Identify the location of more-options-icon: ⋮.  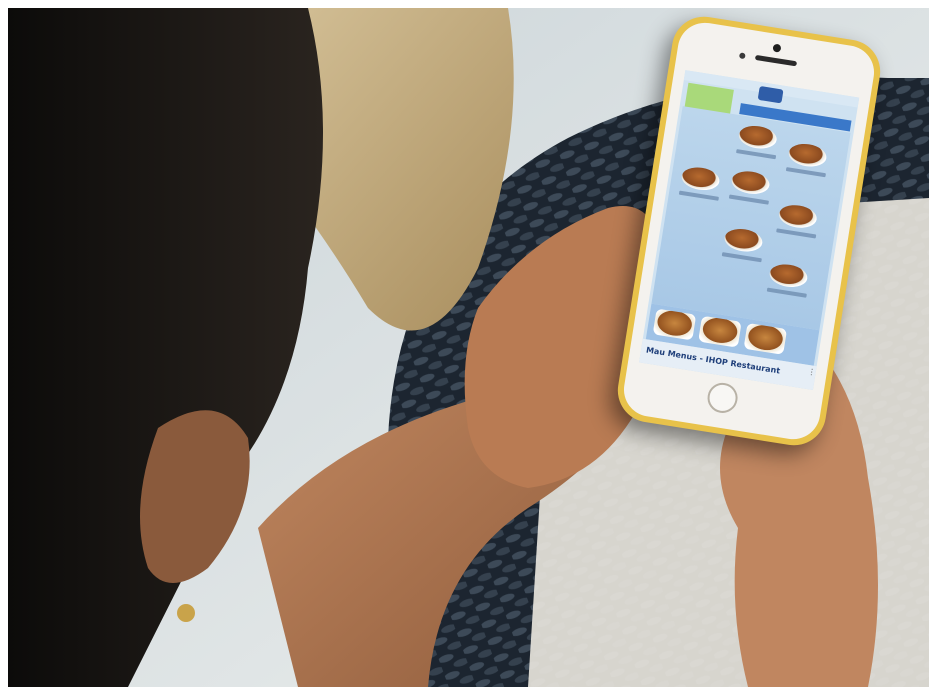
(811, 375).